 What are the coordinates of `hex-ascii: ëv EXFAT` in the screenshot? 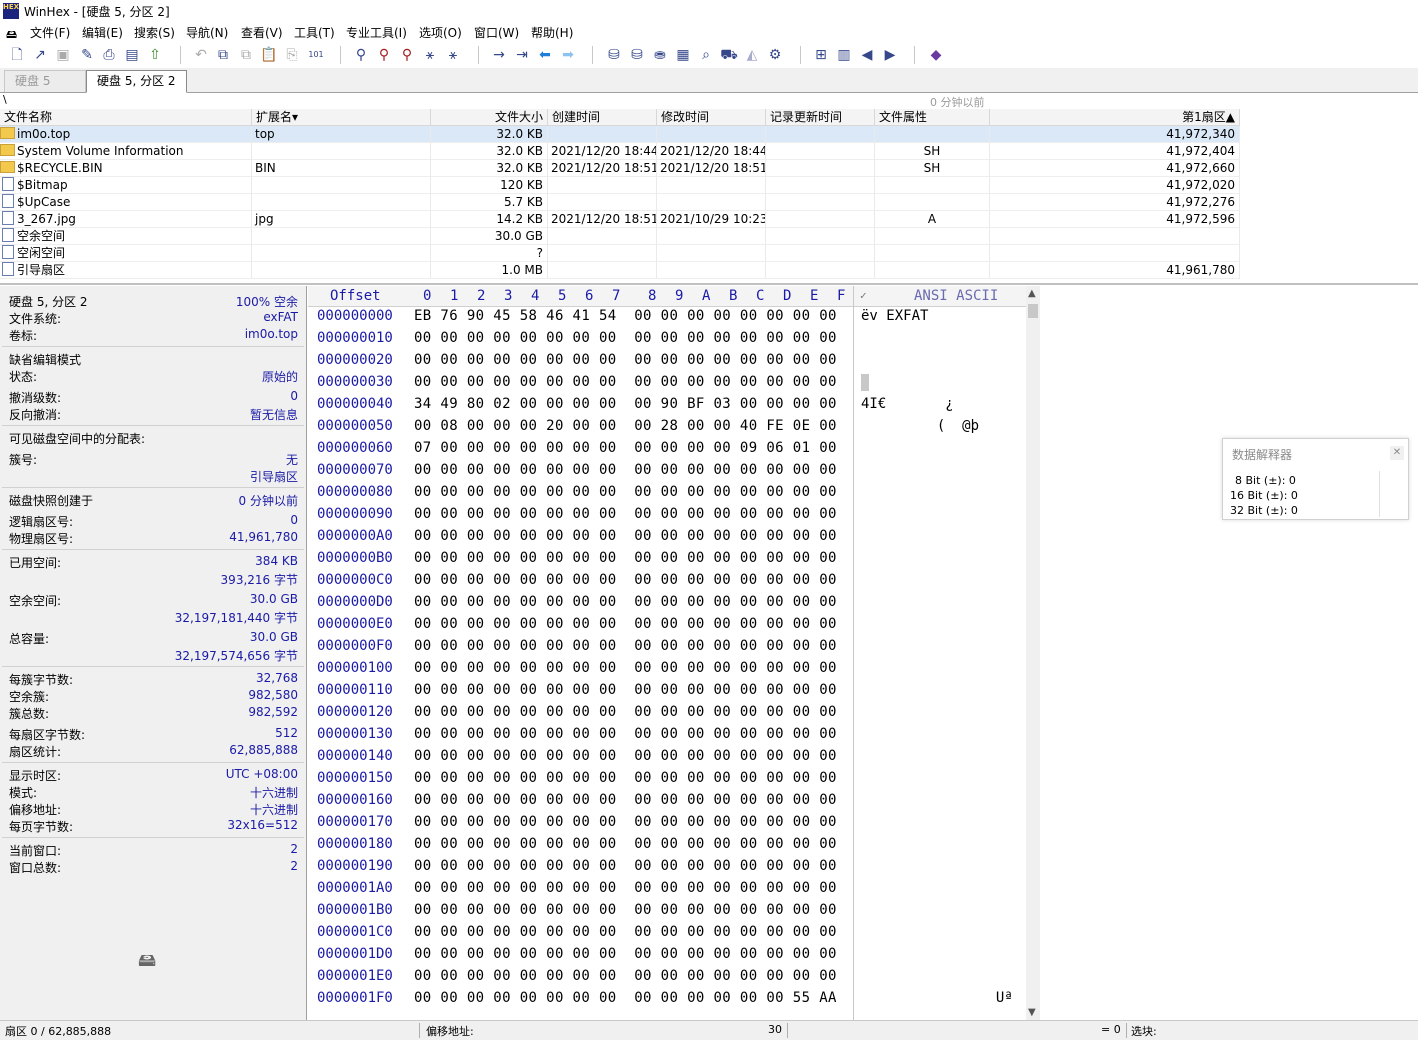 It's located at (894, 316).